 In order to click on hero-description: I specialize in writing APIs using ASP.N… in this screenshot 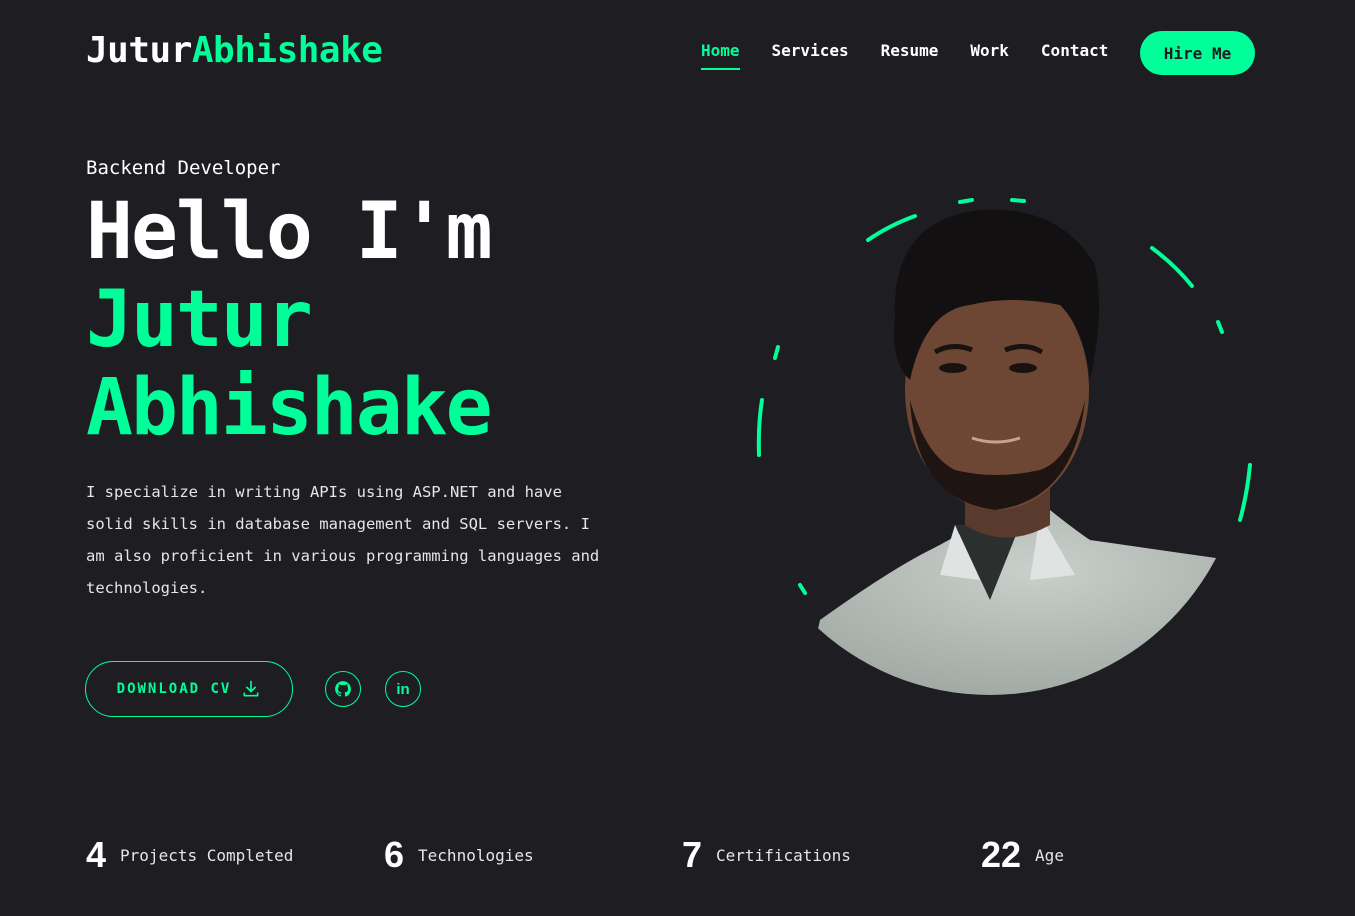, I will do `click(343, 540)`.